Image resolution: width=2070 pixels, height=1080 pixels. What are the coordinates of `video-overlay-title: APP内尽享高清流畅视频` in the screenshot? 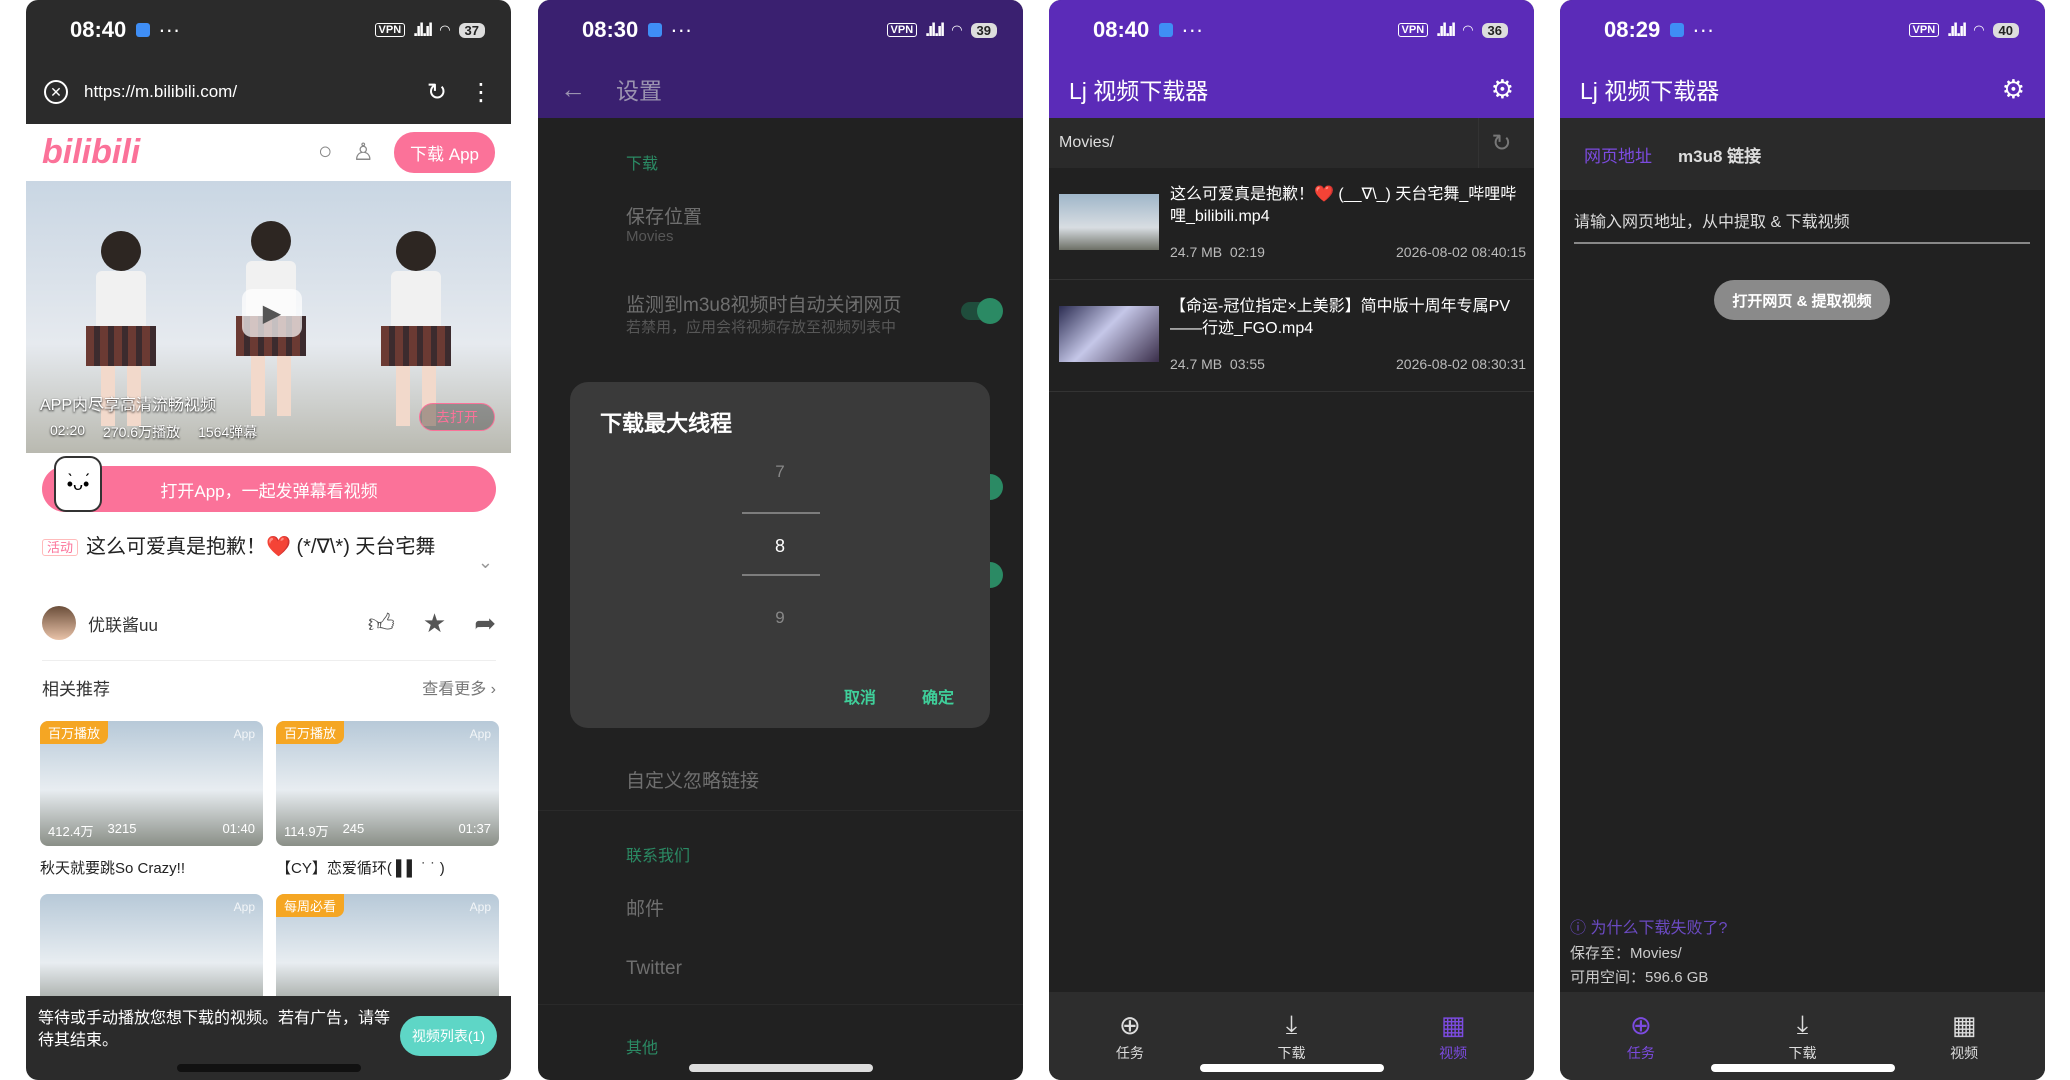 It's located at (128, 405).